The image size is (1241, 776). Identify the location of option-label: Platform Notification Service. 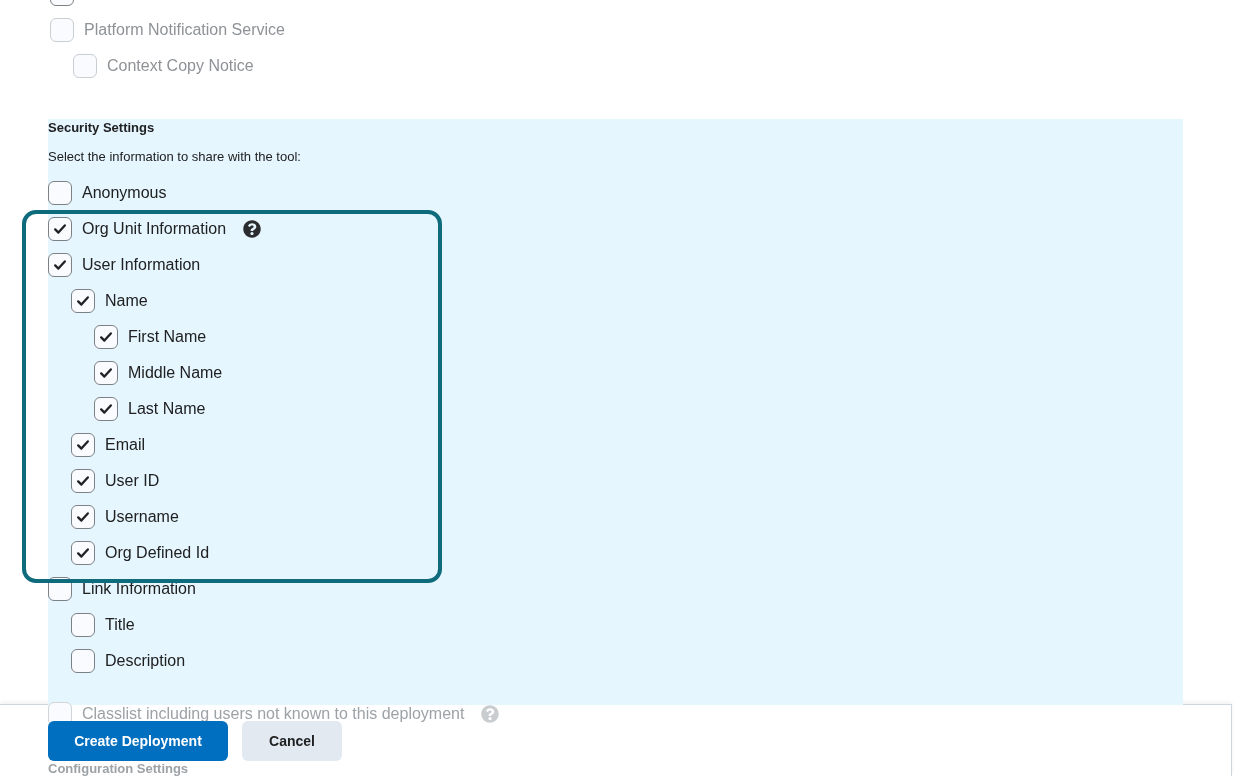
(184, 30).